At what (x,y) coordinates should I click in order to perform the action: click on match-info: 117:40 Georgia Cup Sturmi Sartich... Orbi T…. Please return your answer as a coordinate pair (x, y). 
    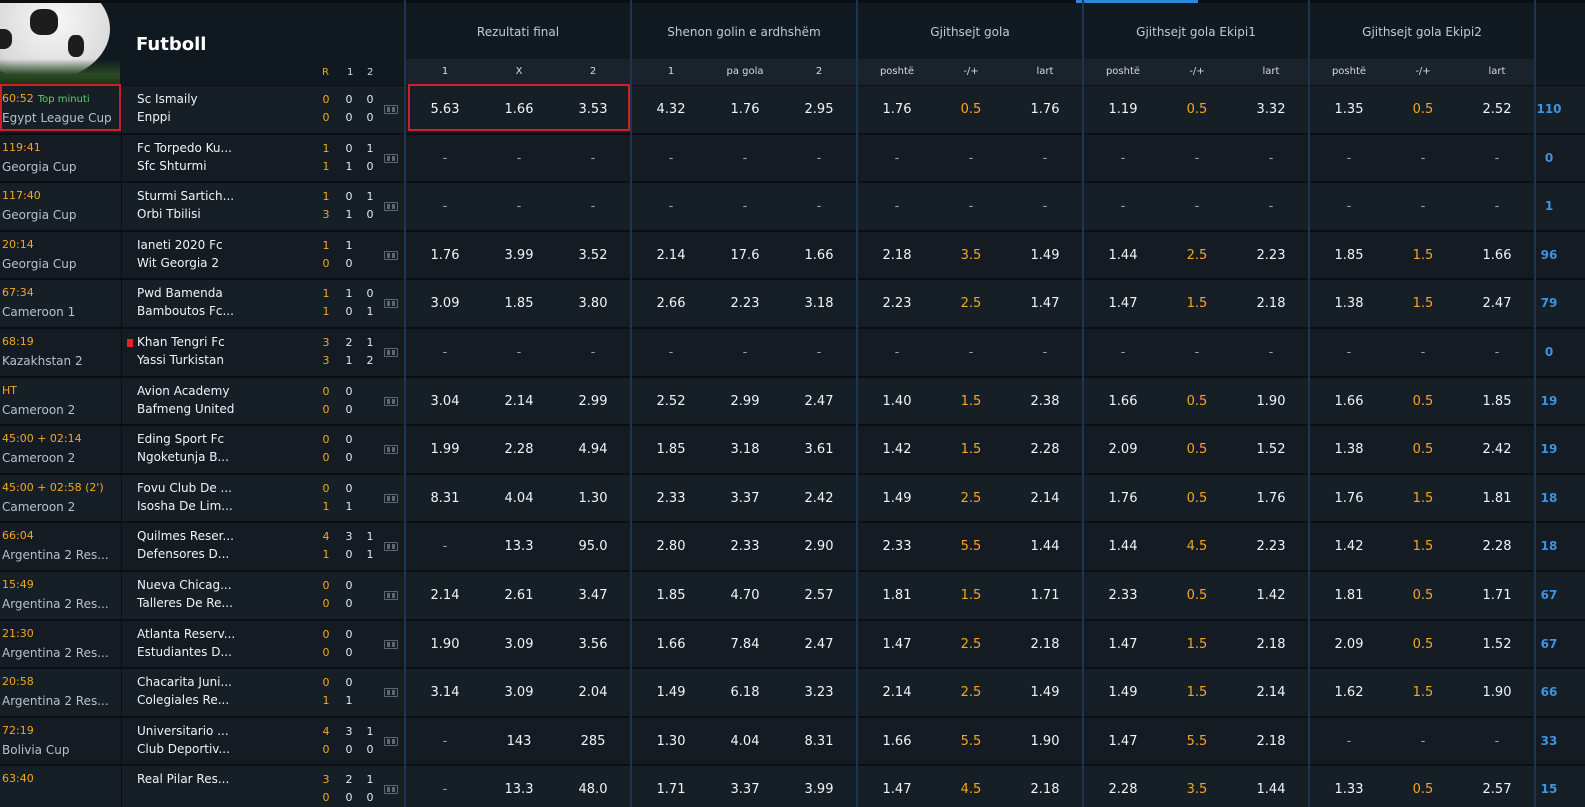
    Looking at the image, I should click on (202, 206).